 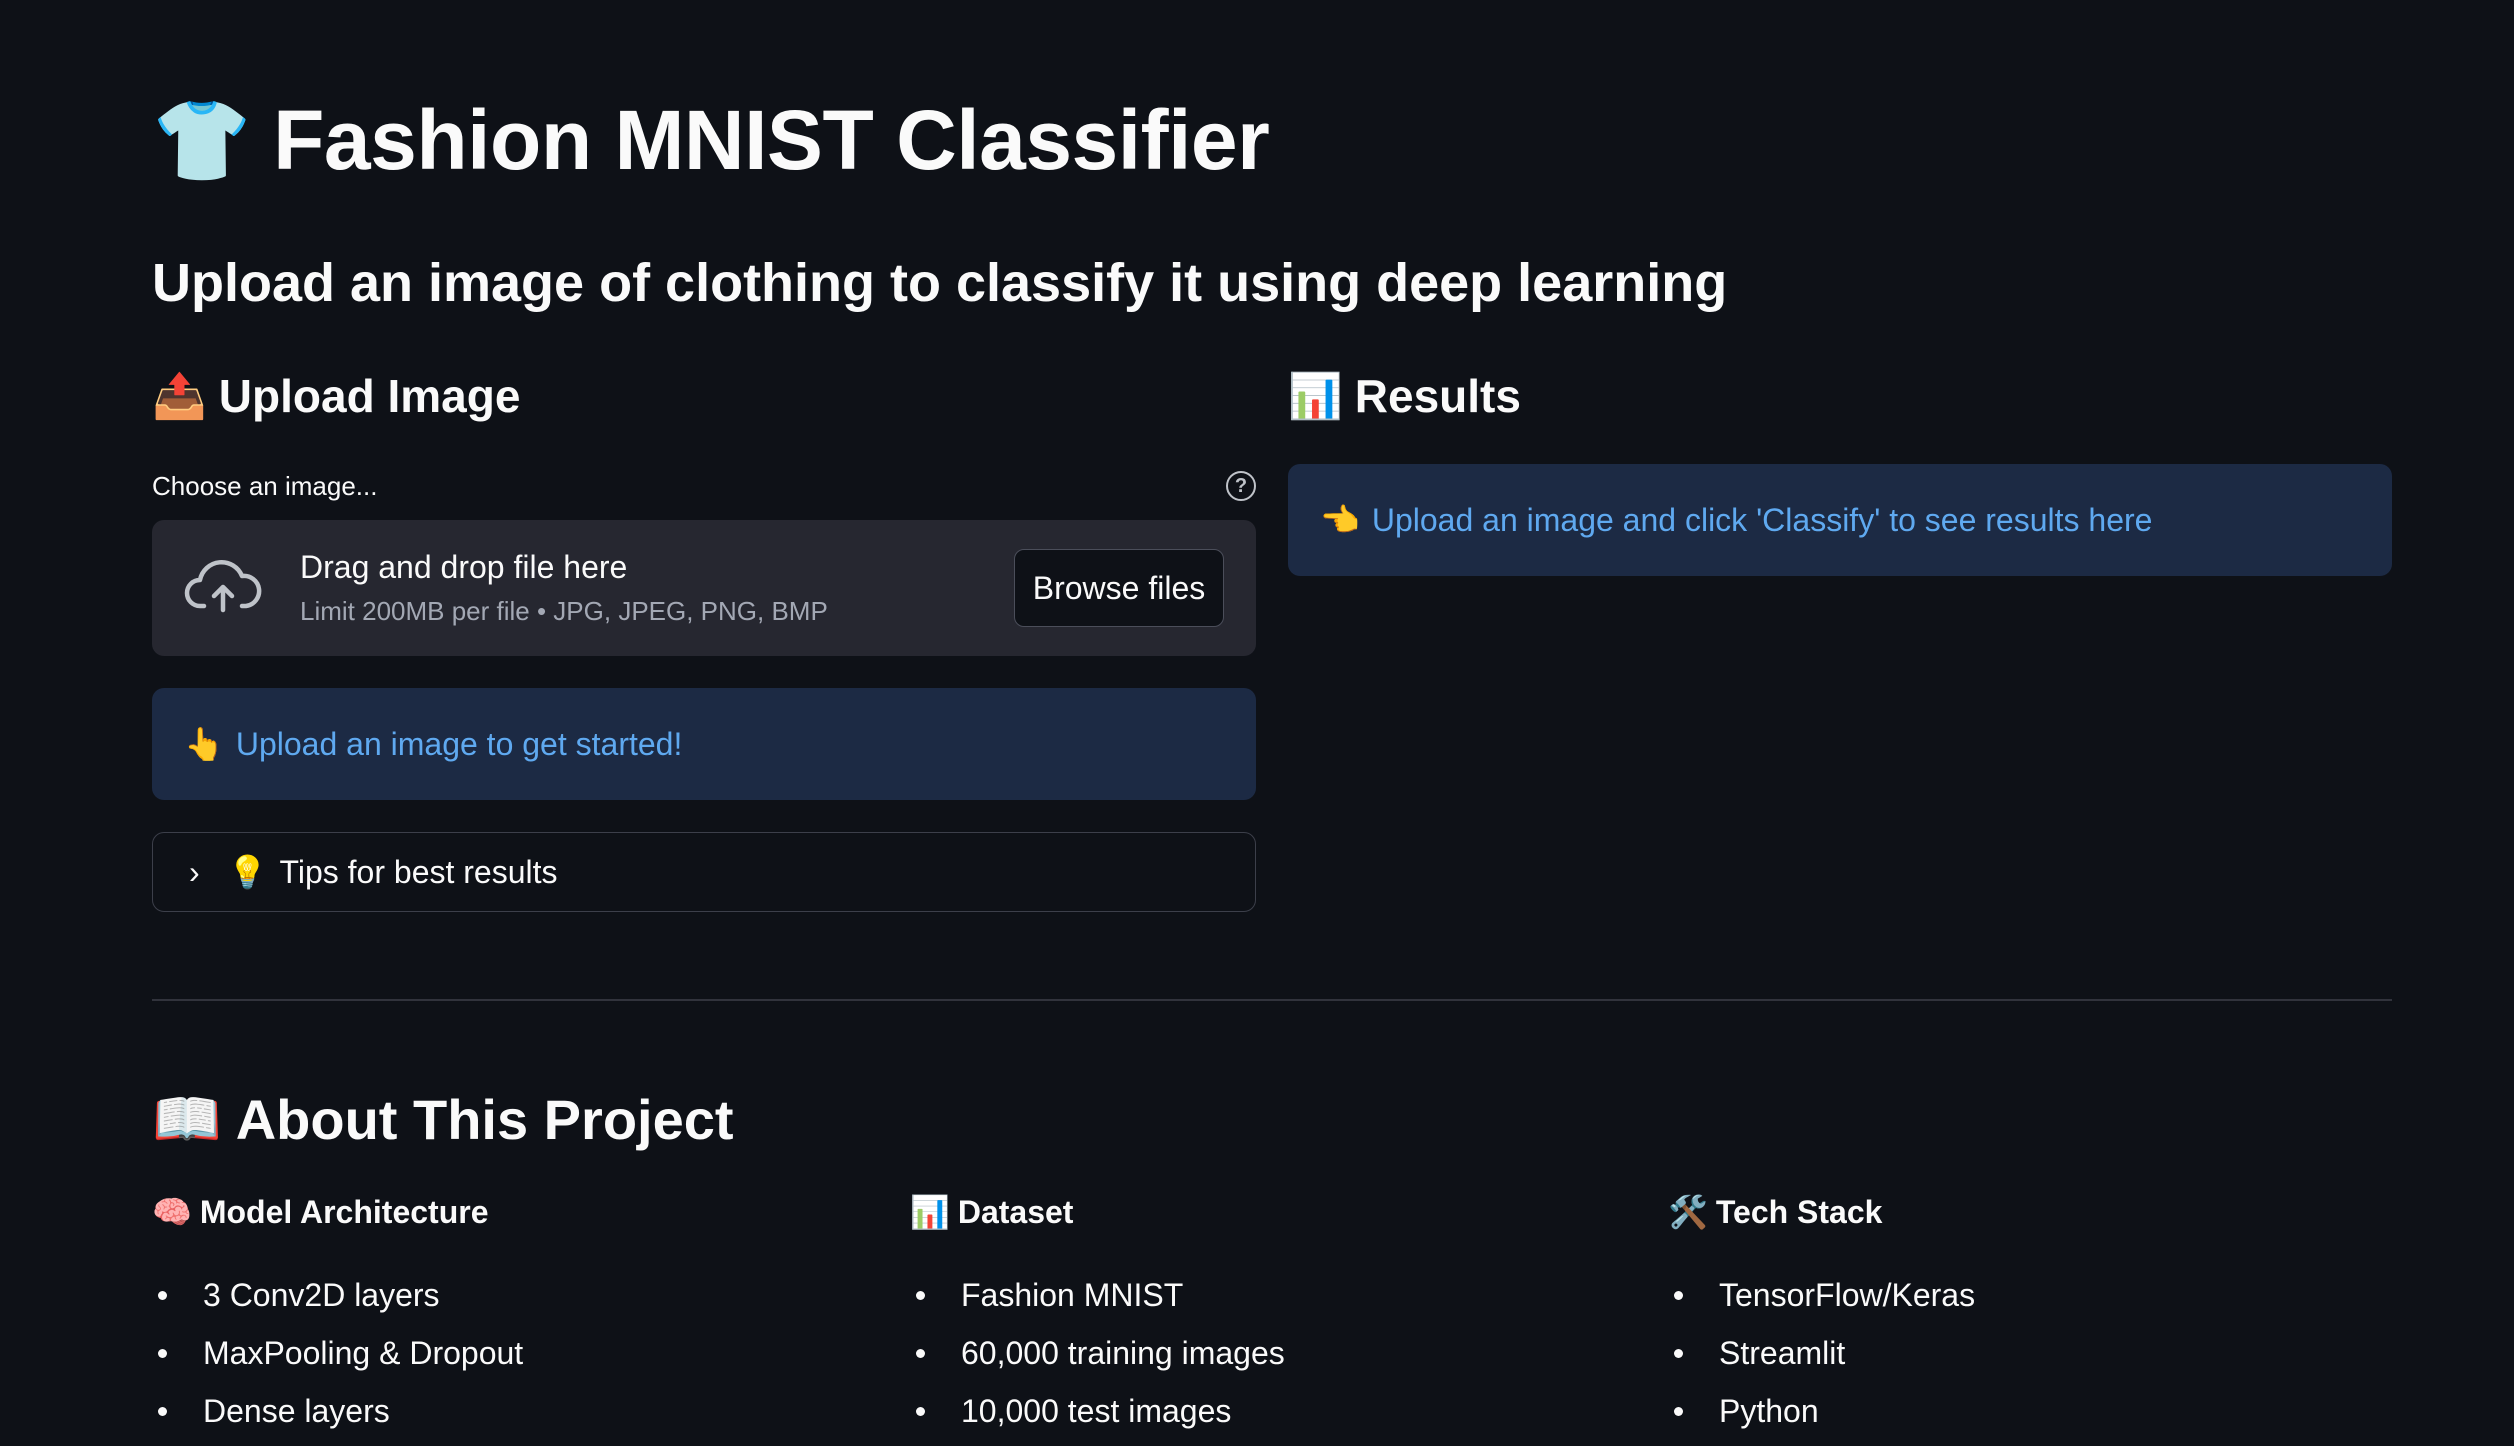 What do you see at coordinates (1340, 520) in the screenshot?
I see `pointing-left-icon: 👈` at bounding box center [1340, 520].